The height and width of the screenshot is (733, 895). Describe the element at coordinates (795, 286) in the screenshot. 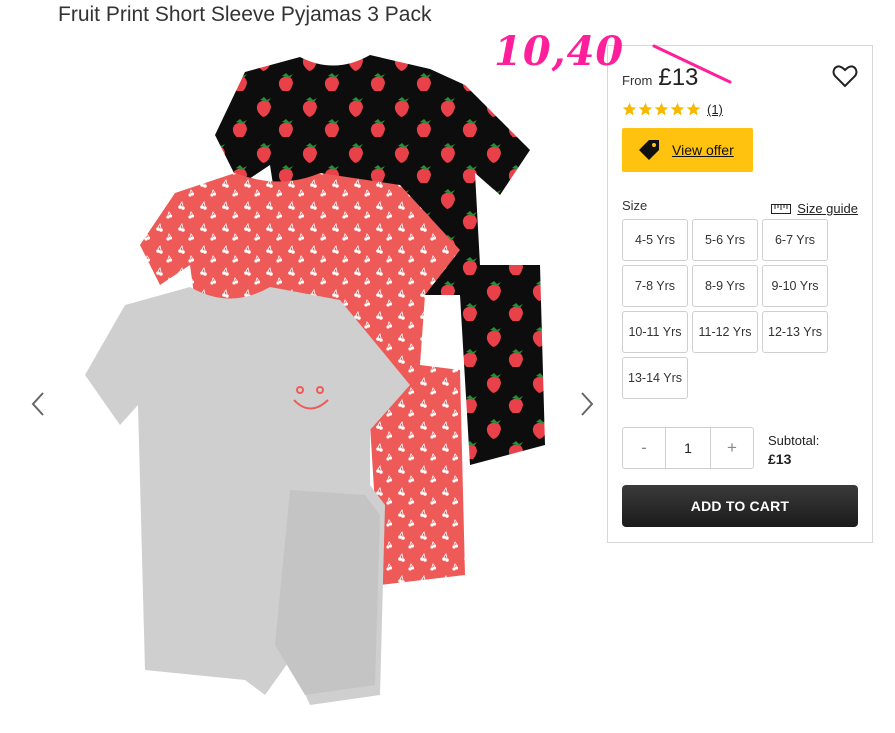

I see `size-option: 9-10 Yrs` at that location.